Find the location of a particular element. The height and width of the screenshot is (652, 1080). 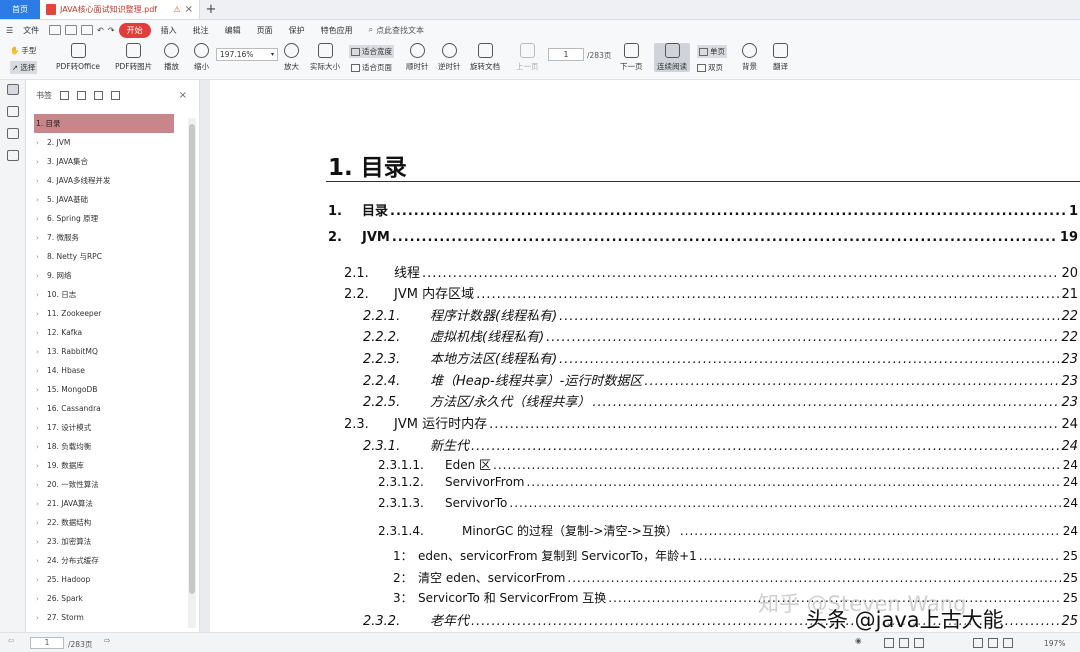

background-button: 背景 is located at coordinates (749, 57).